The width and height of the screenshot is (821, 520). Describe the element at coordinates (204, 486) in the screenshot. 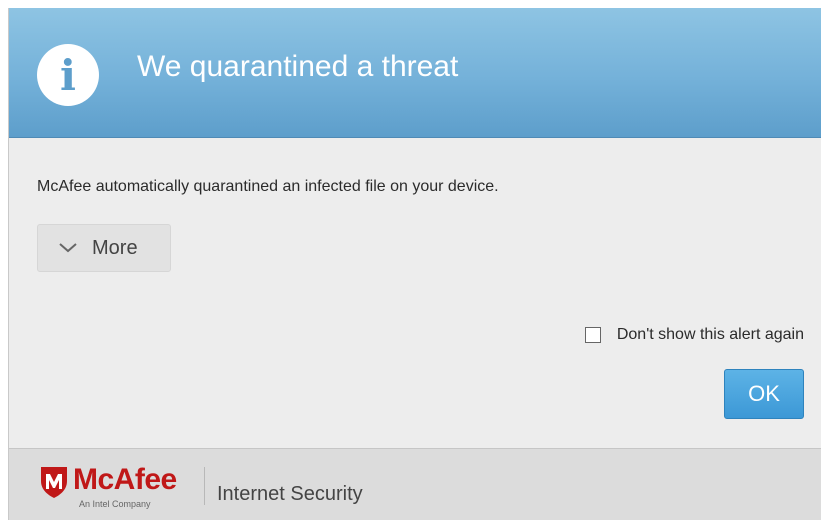

I see `footer-divider` at that location.